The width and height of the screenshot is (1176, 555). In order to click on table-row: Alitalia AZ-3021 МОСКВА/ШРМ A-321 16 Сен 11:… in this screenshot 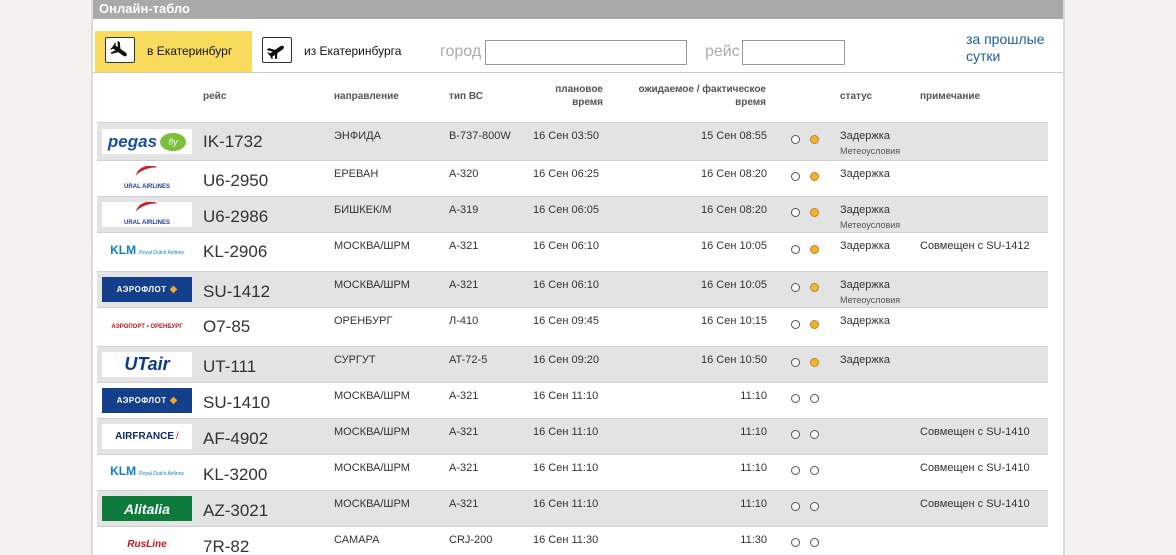, I will do `click(572, 509)`.